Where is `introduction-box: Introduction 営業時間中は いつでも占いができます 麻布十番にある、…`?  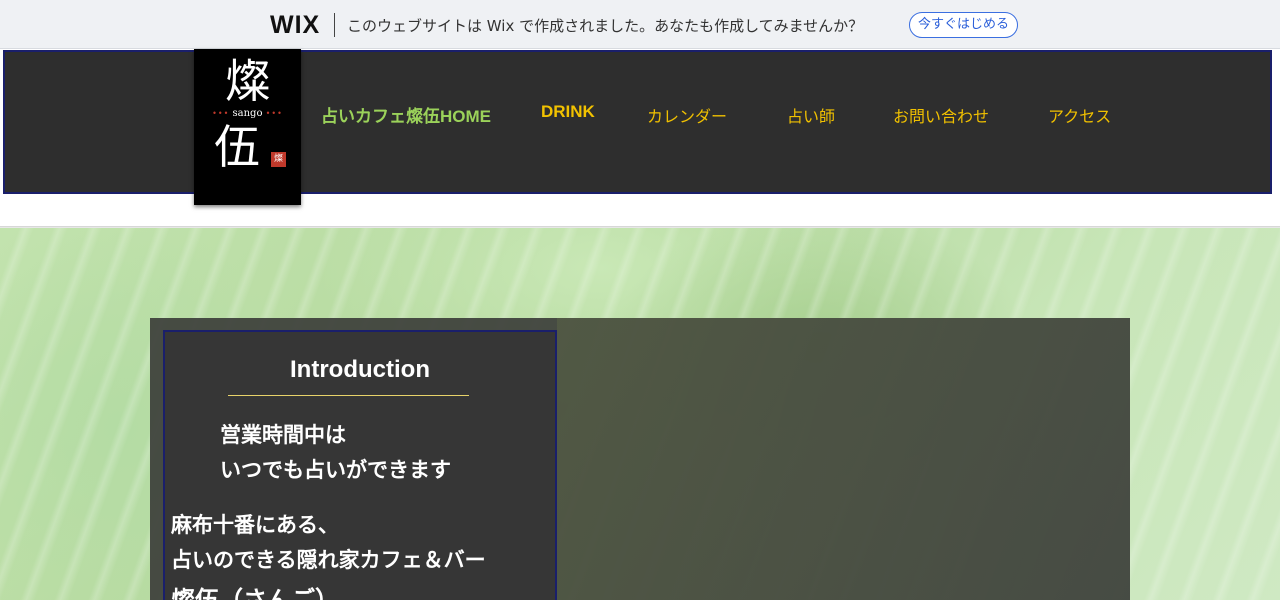
introduction-box: Introduction 営業時間中は いつでも占いができます 麻布十番にある、… is located at coordinates (360, 465).